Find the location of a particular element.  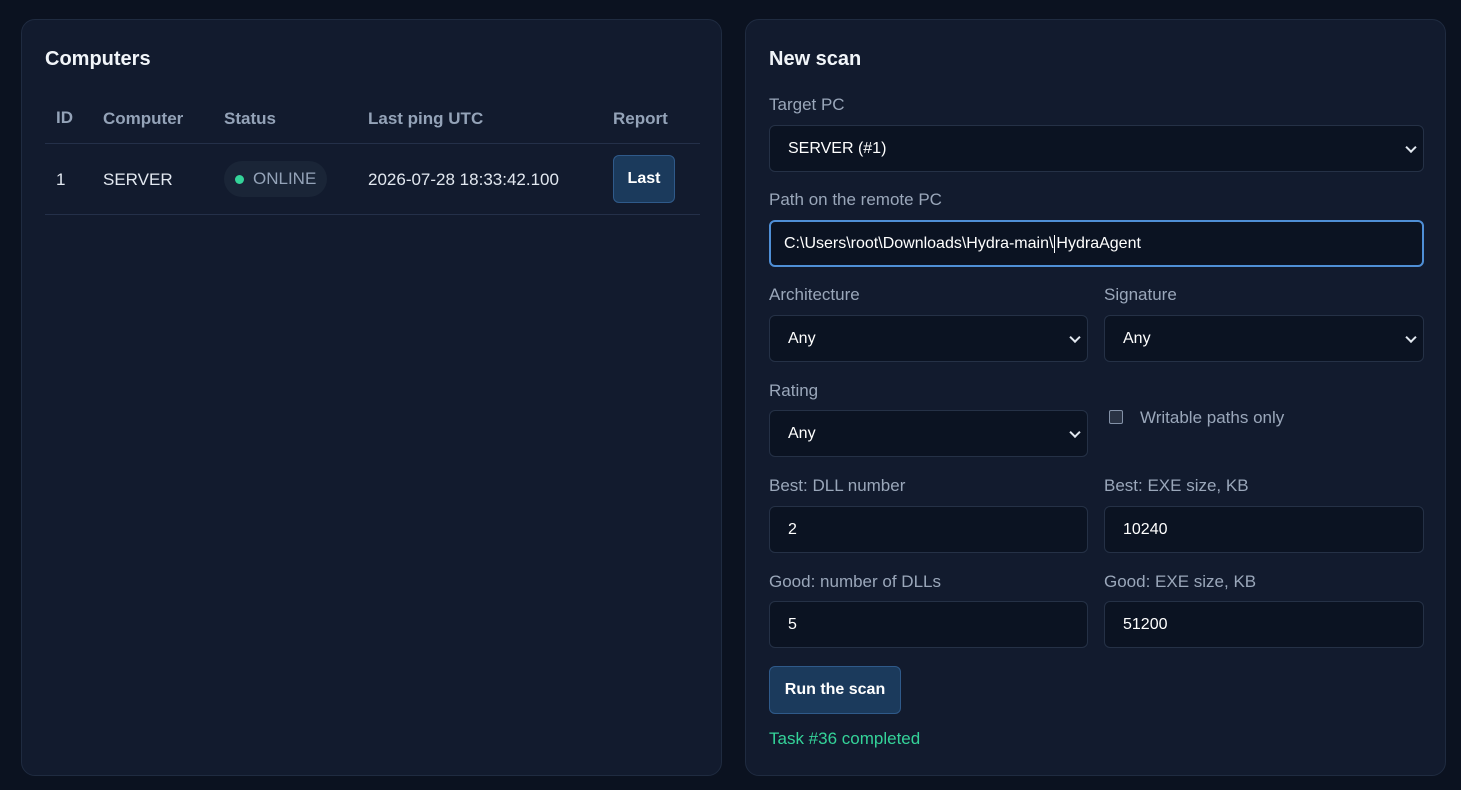

architecture-value: Any is located at coordinates (802, 338).